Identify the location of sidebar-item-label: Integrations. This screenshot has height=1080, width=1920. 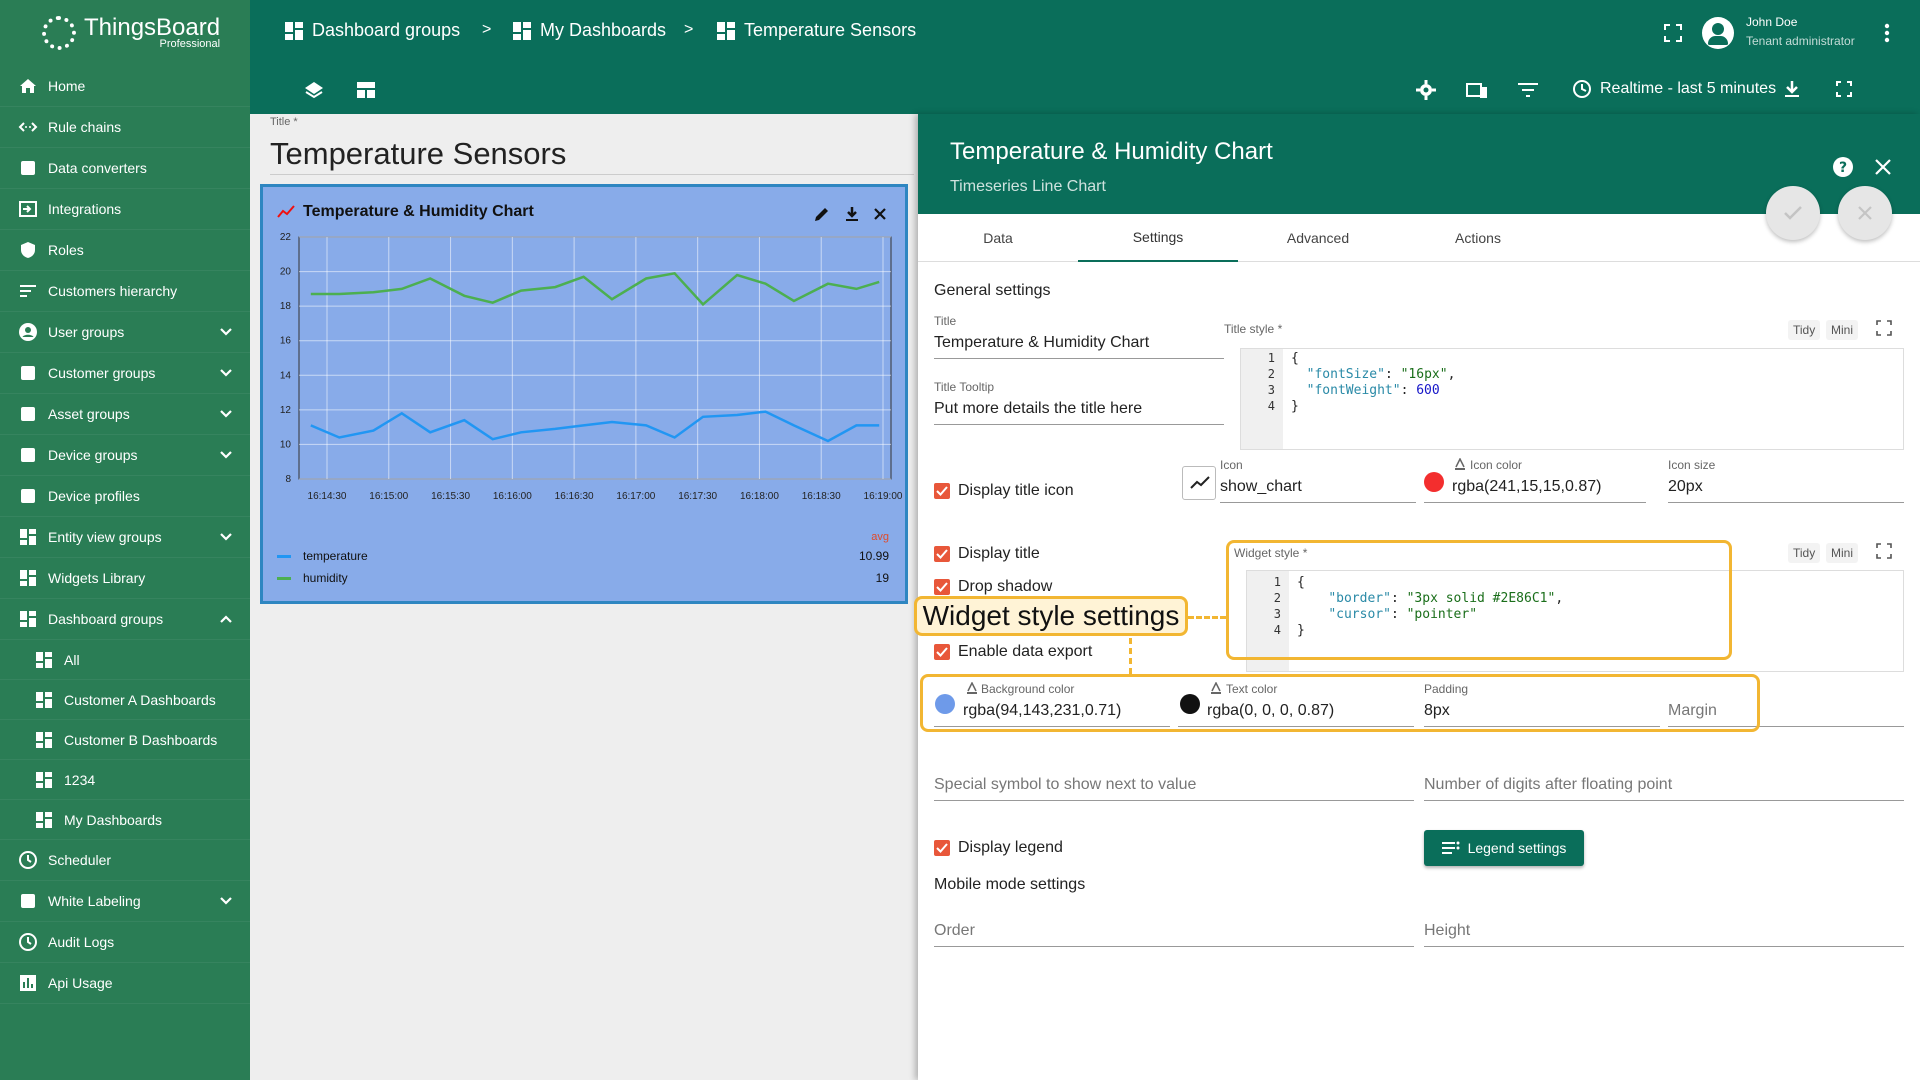
(85, 209).